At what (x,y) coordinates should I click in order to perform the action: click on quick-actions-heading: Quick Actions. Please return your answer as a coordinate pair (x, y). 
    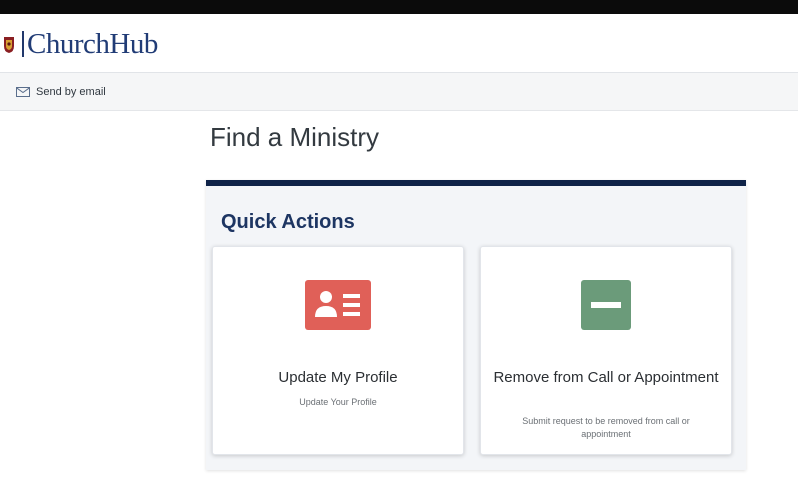
    Looking at the image, I should click on (288, 222).